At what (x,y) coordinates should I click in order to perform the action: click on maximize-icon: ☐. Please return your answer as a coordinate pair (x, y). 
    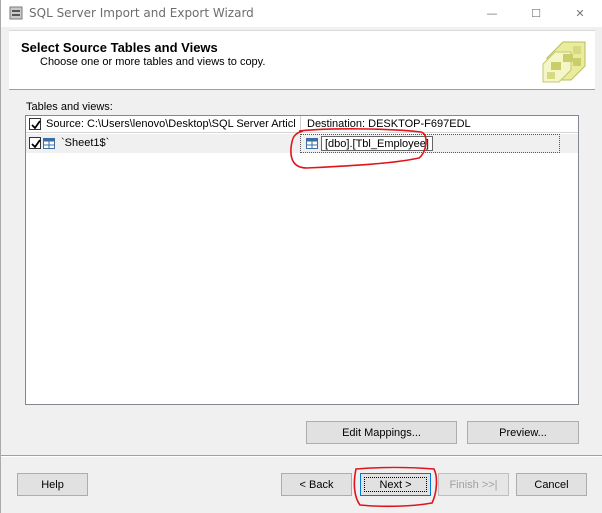
    Looking at the image, I should click on (536, 13).